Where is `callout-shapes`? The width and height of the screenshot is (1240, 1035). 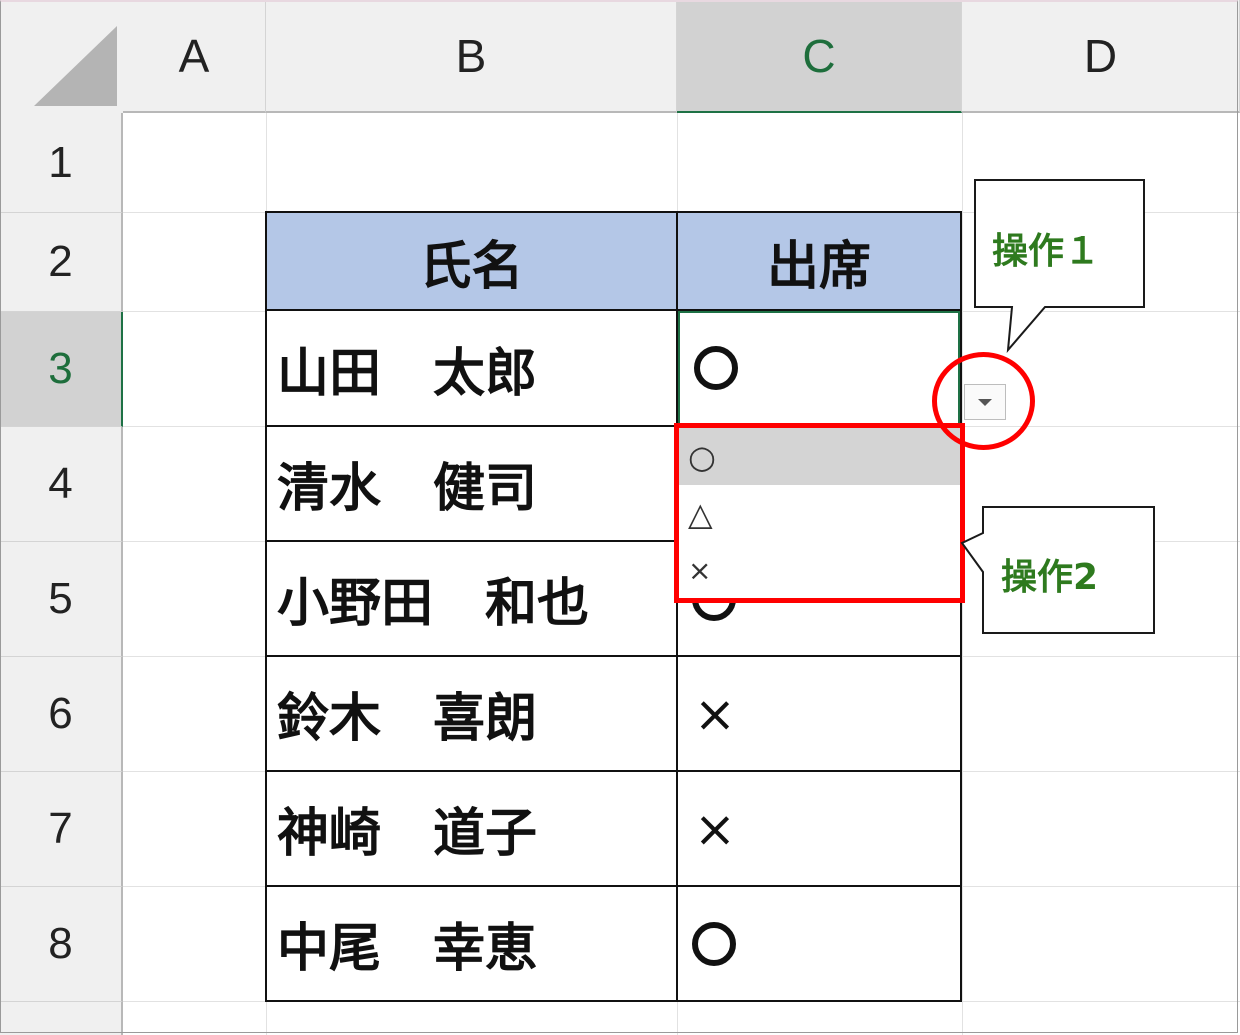 callout-shapes is located at coordinates (1057, 406).